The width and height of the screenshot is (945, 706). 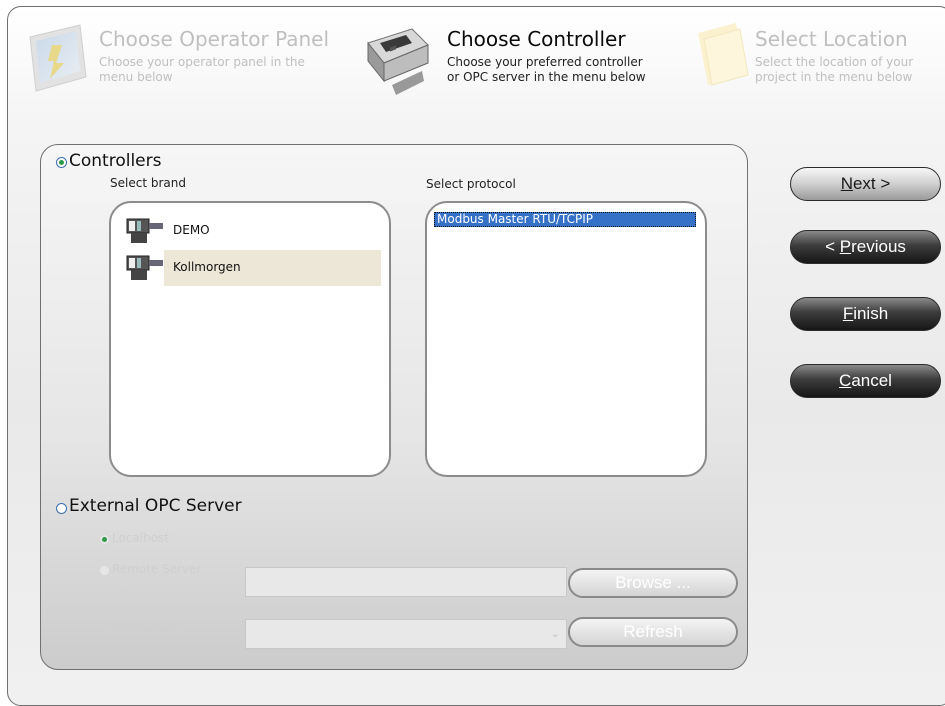 I want to click on step-title: Choose Controller, so click(x=536, y=39).